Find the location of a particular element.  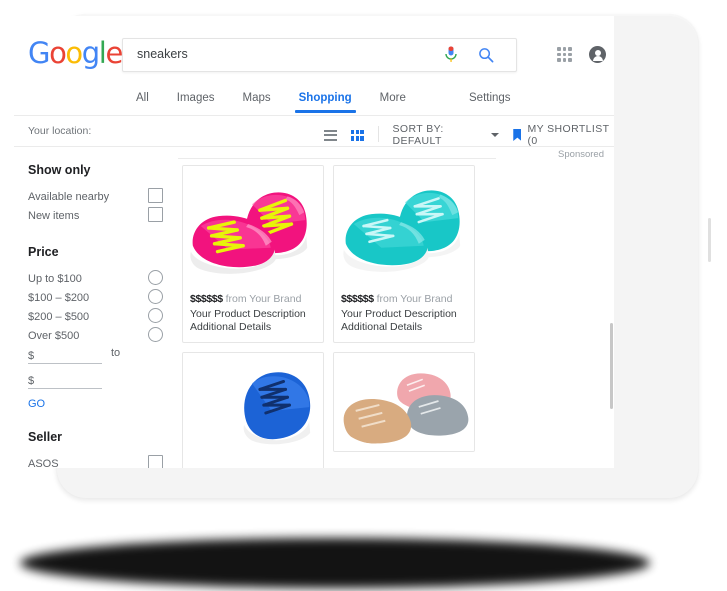

grid-view-icon is located at coordinates (357, 135).